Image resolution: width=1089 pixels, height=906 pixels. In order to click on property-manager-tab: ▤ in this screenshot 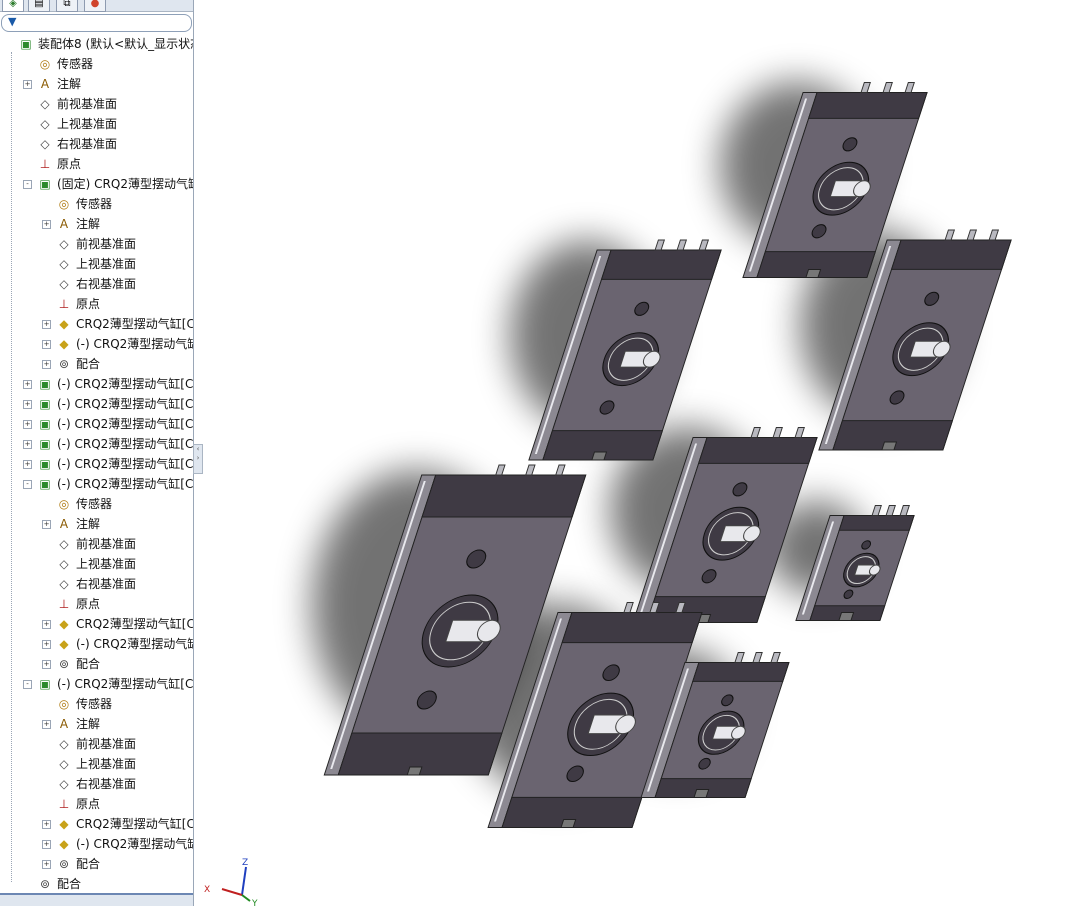, I will do `click(39, 6)`.